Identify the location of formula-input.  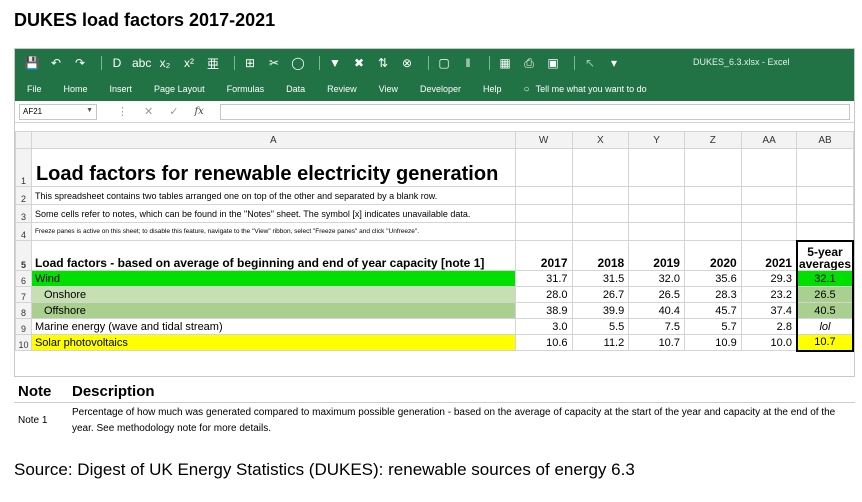
(534, 111).